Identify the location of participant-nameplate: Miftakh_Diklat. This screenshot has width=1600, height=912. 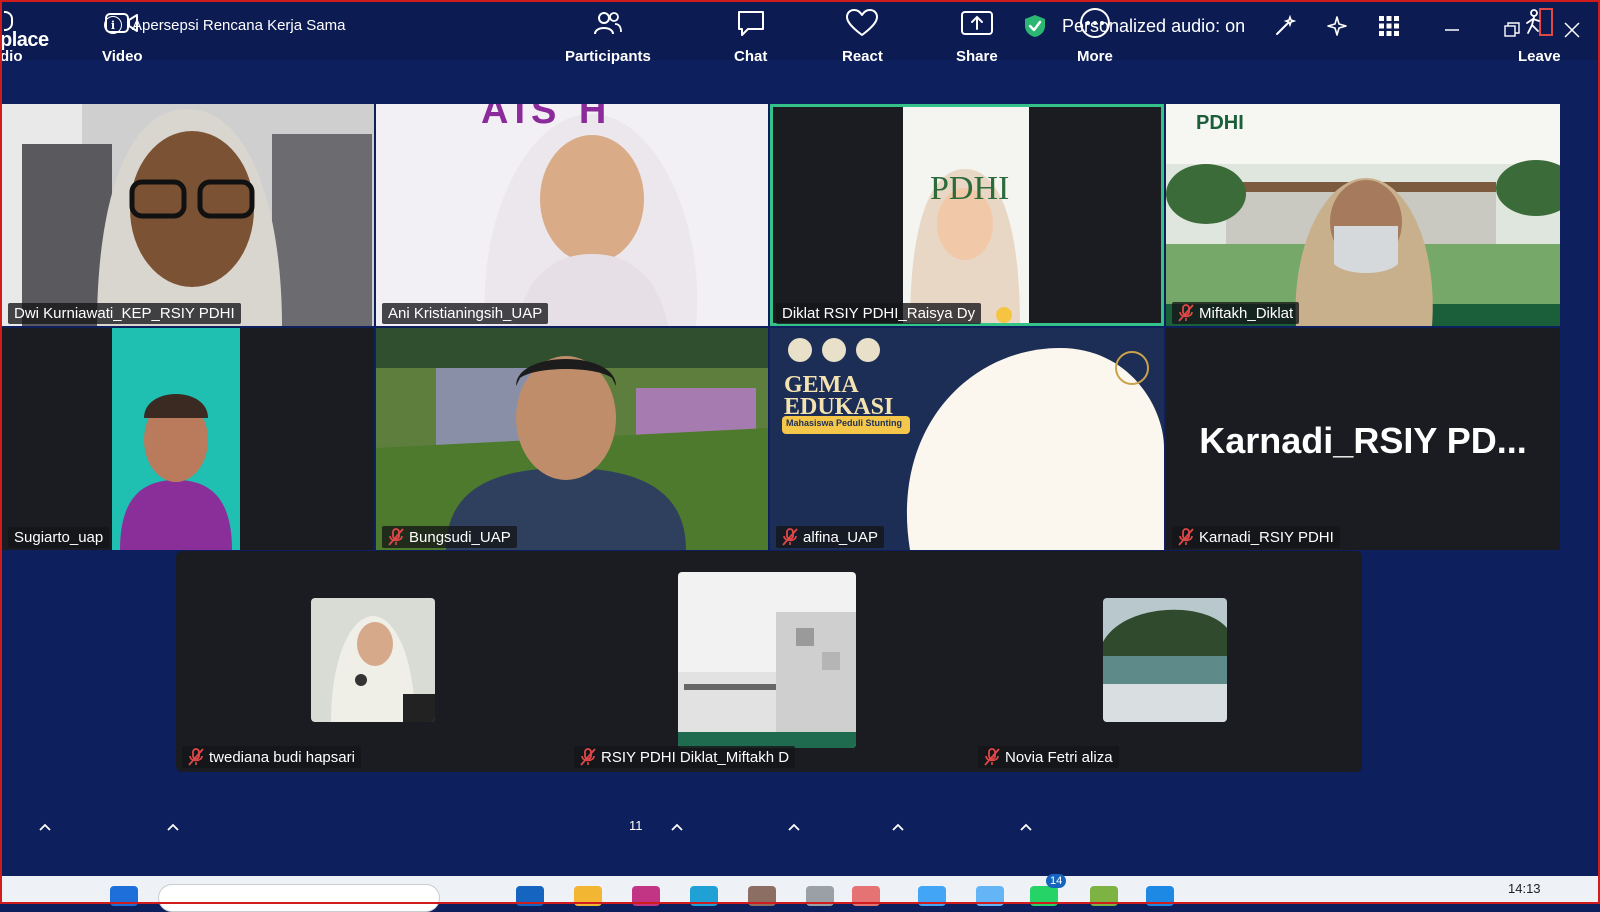
(1236, 313).